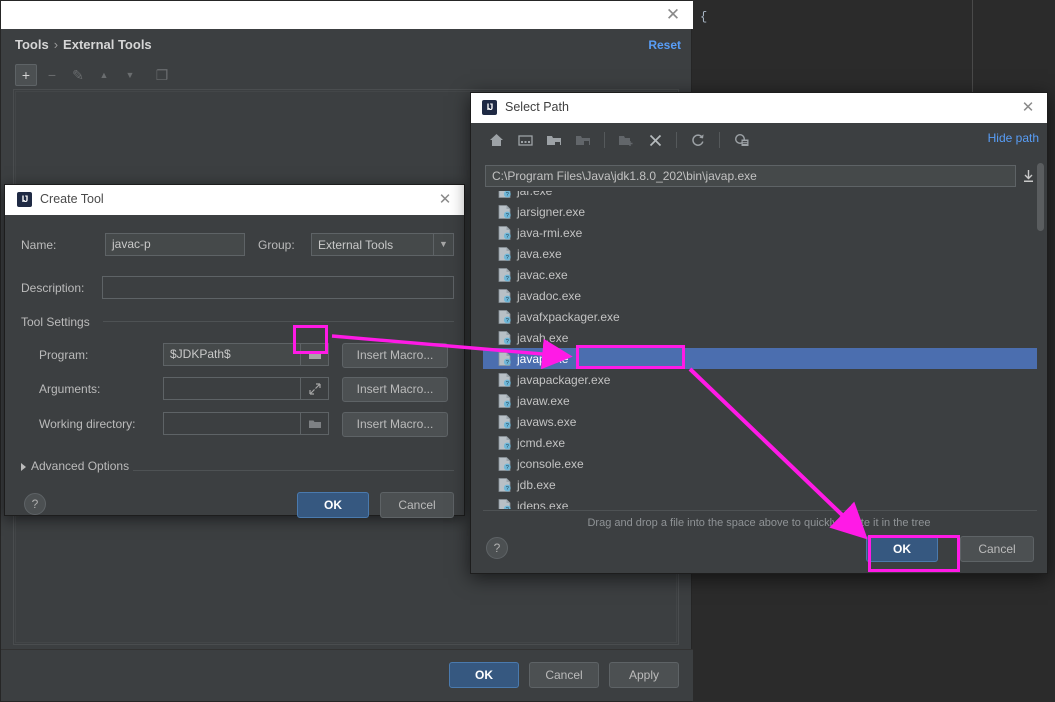  What do you see at coordinates (104, 75) in the screenshot?
I see `move-up-button: ▲` at bounding box center [104, 75].